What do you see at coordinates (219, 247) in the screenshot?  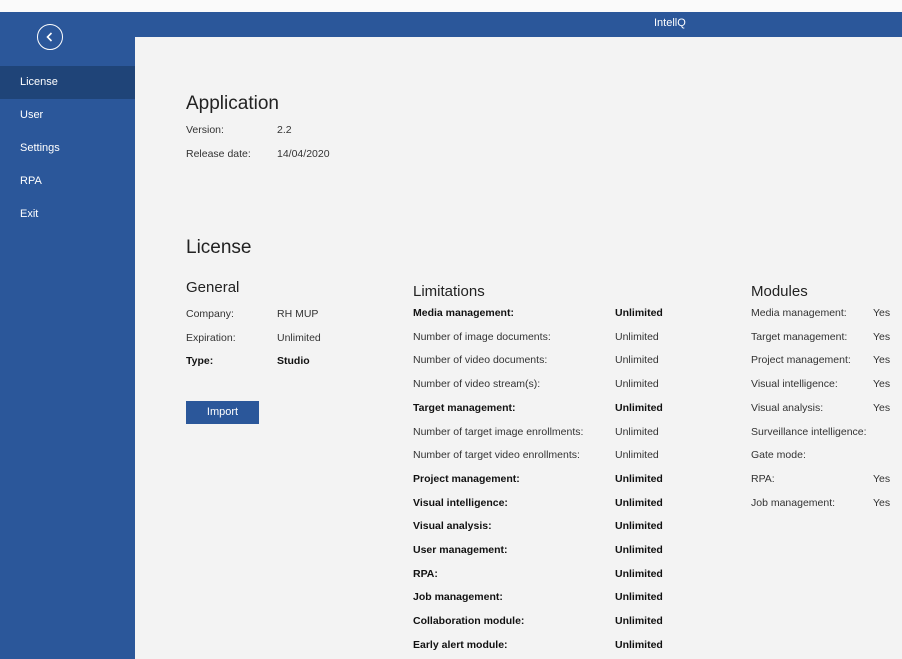 I see `license-heading: License` at bounding box center [219, 247].